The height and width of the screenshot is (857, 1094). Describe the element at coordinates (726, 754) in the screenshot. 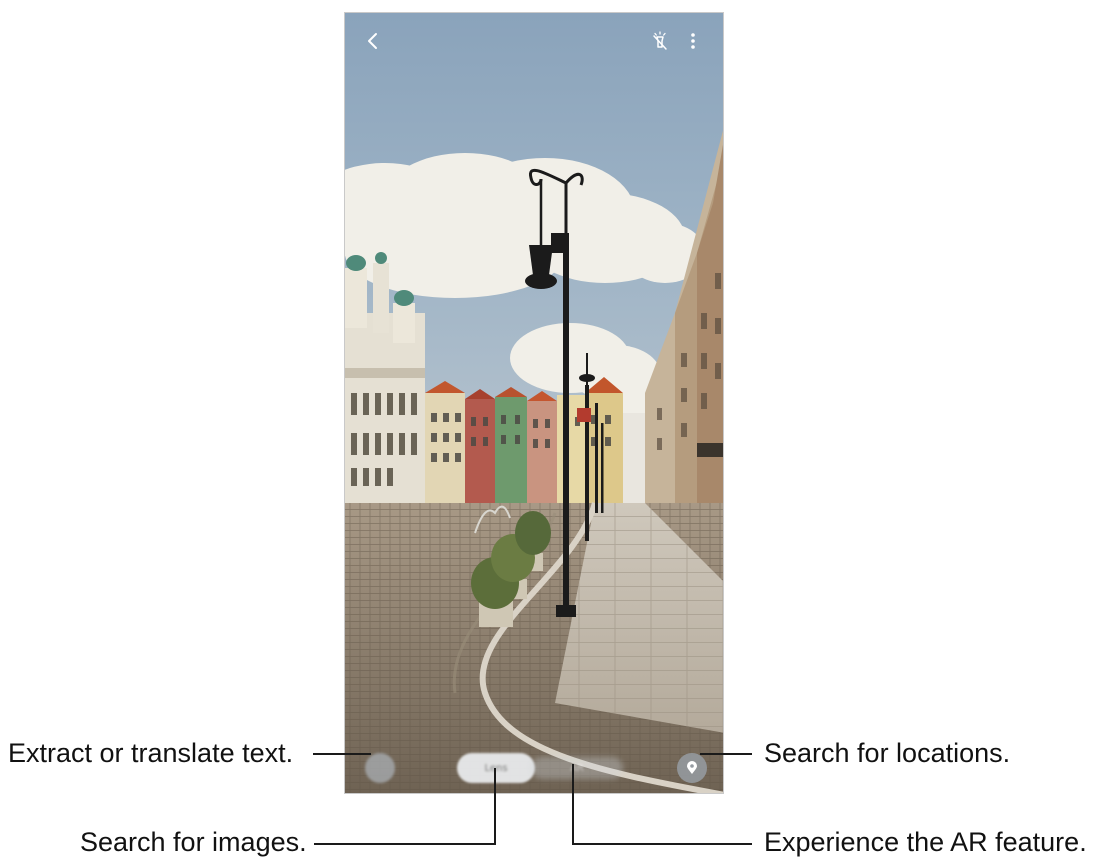

I see `callout-line-locations` at that location.